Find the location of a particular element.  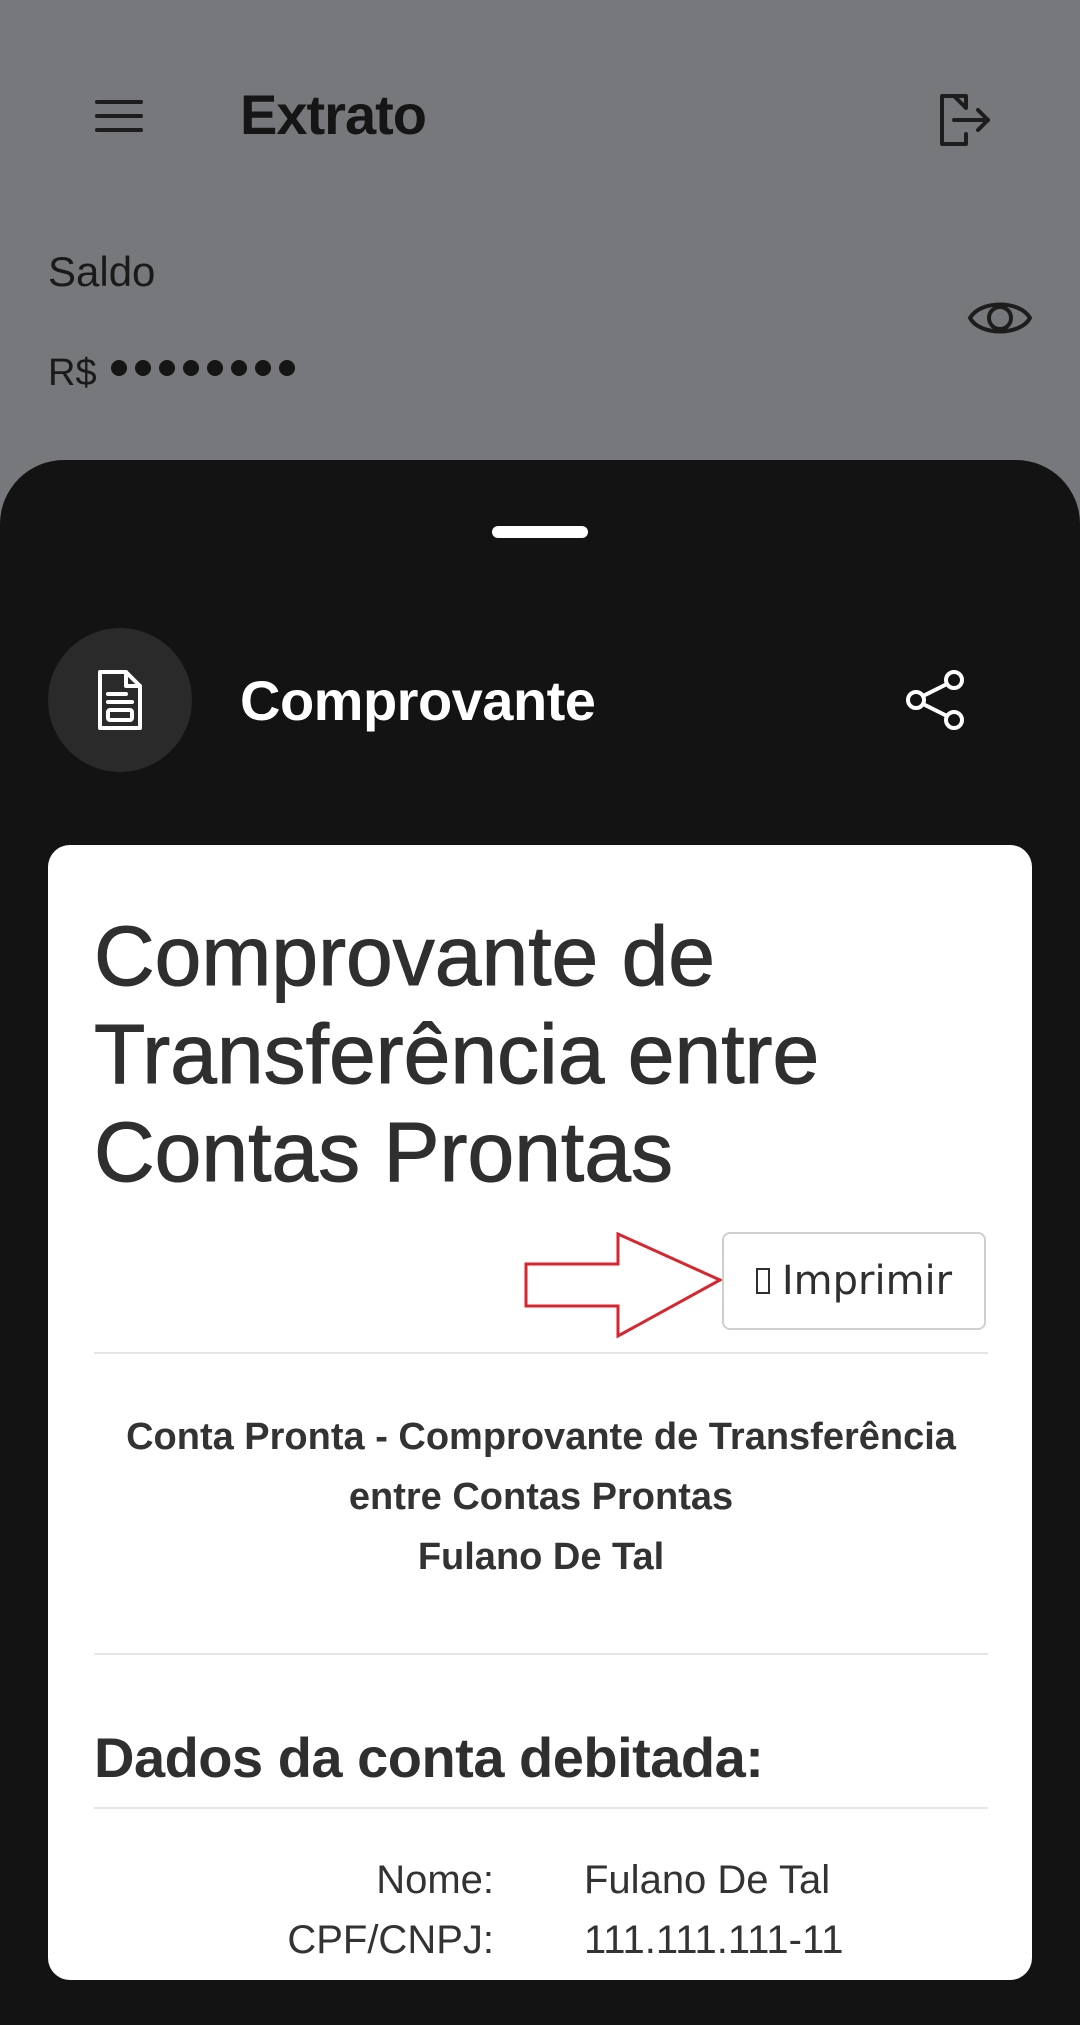

print-button: Imprimir is located at coordinates (854, 1281).